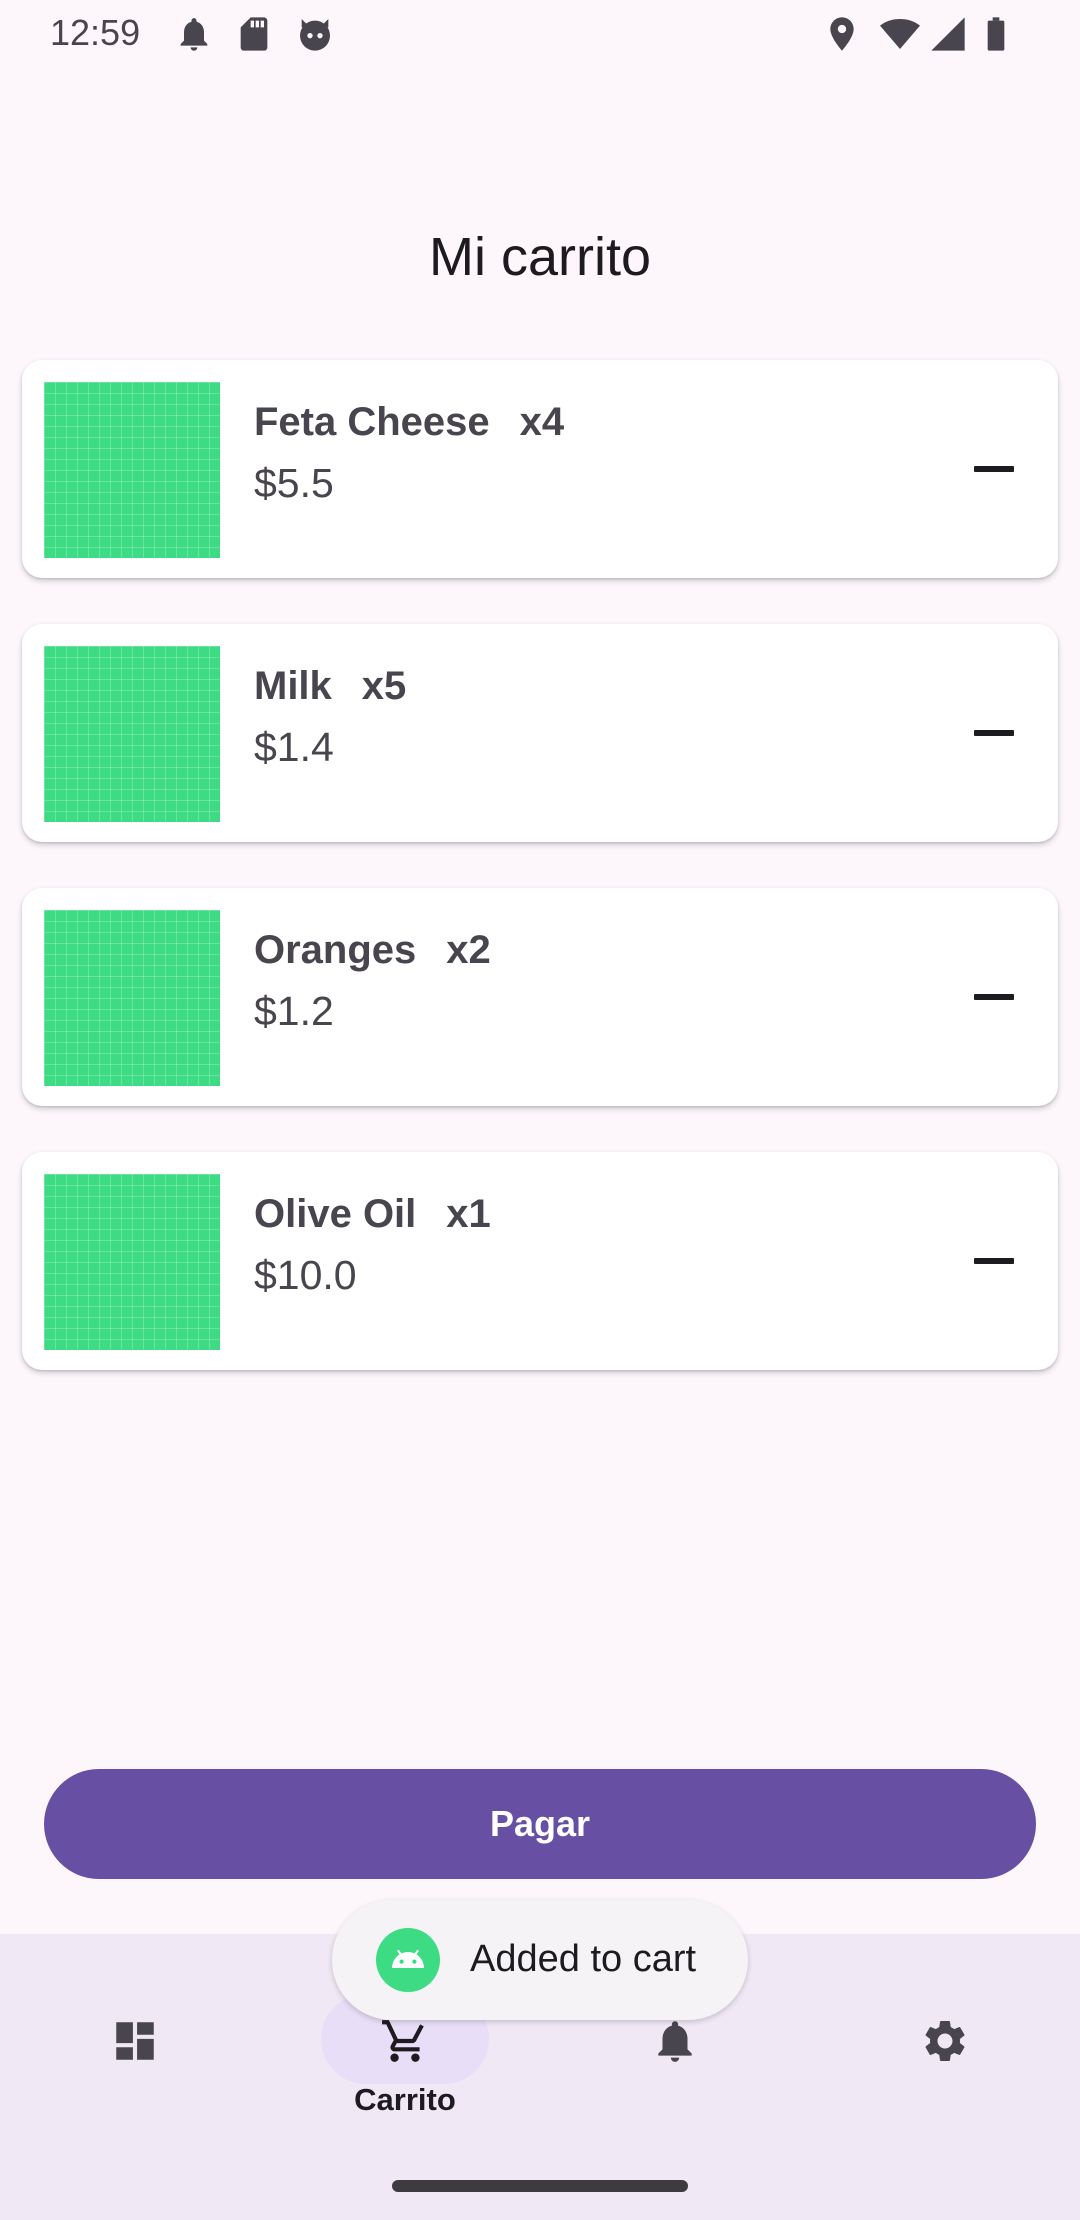 Image resolution: width=1080 pixels, height=2220 pixels. What do you see at coordinates (468, 1214) in the screenshot?
I see `item-quantity: x1` at bounding box center [468, 1214].